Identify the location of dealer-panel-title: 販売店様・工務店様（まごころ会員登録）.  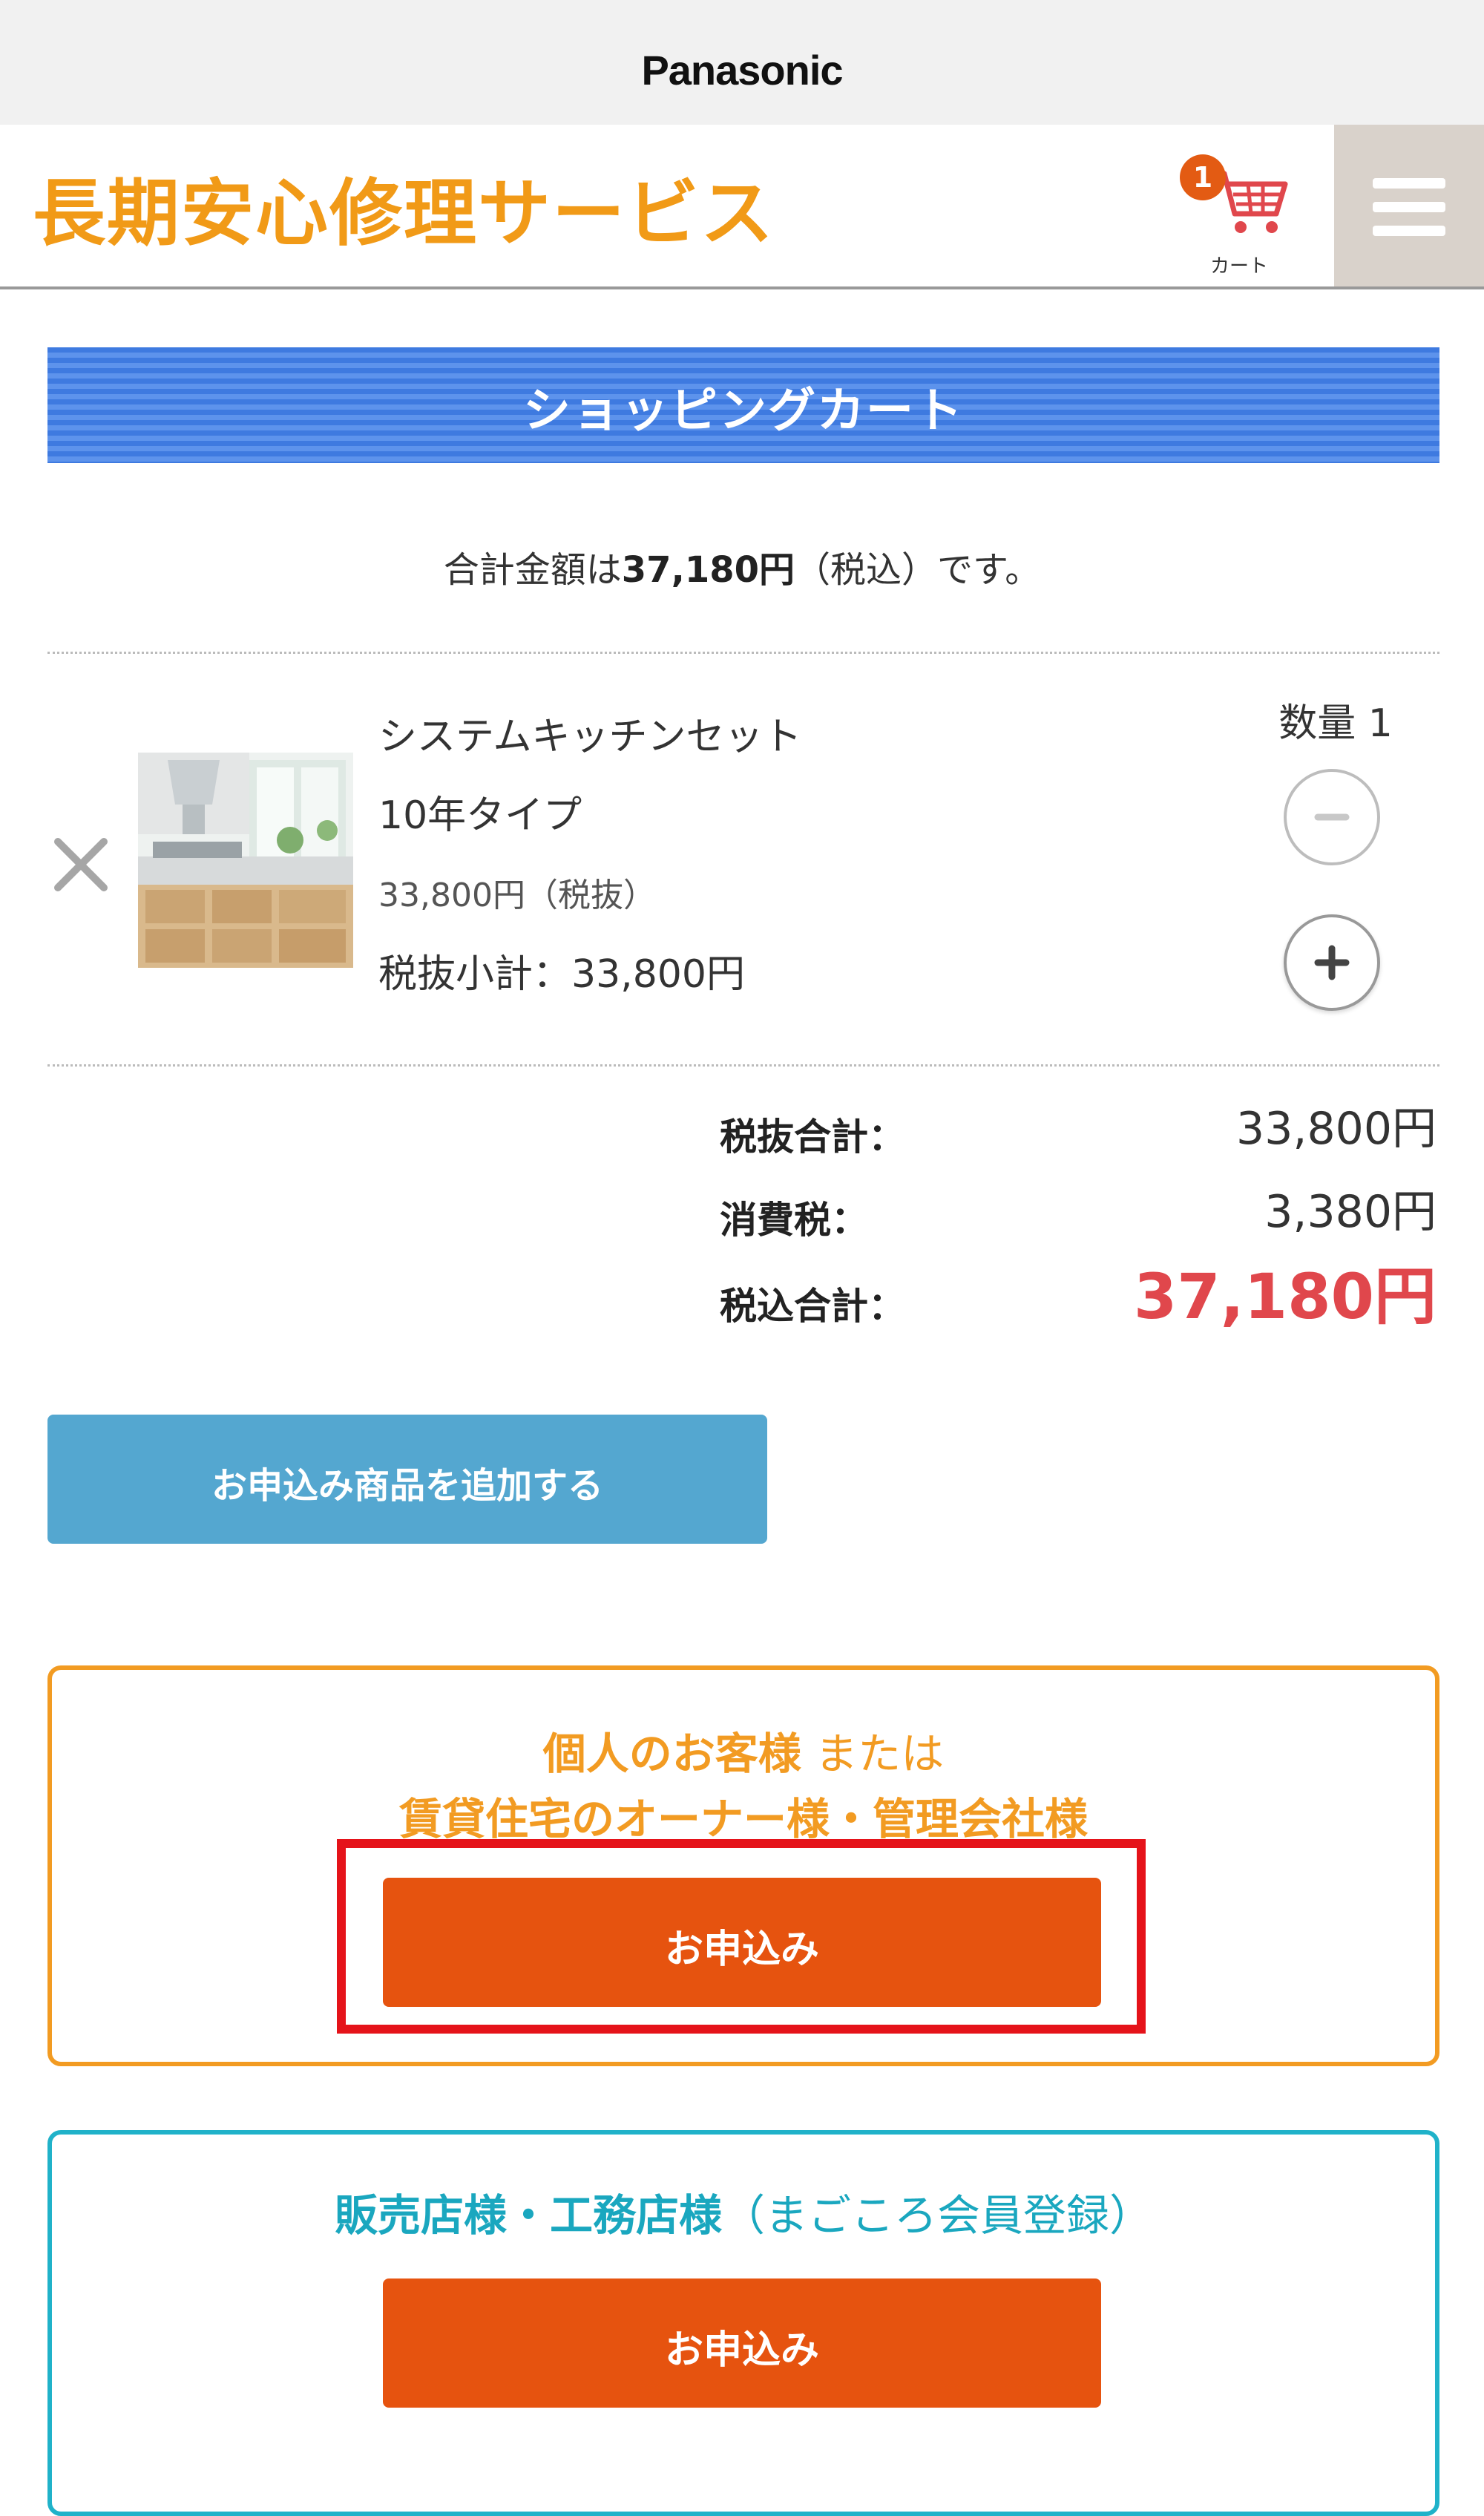
(743, 2212).